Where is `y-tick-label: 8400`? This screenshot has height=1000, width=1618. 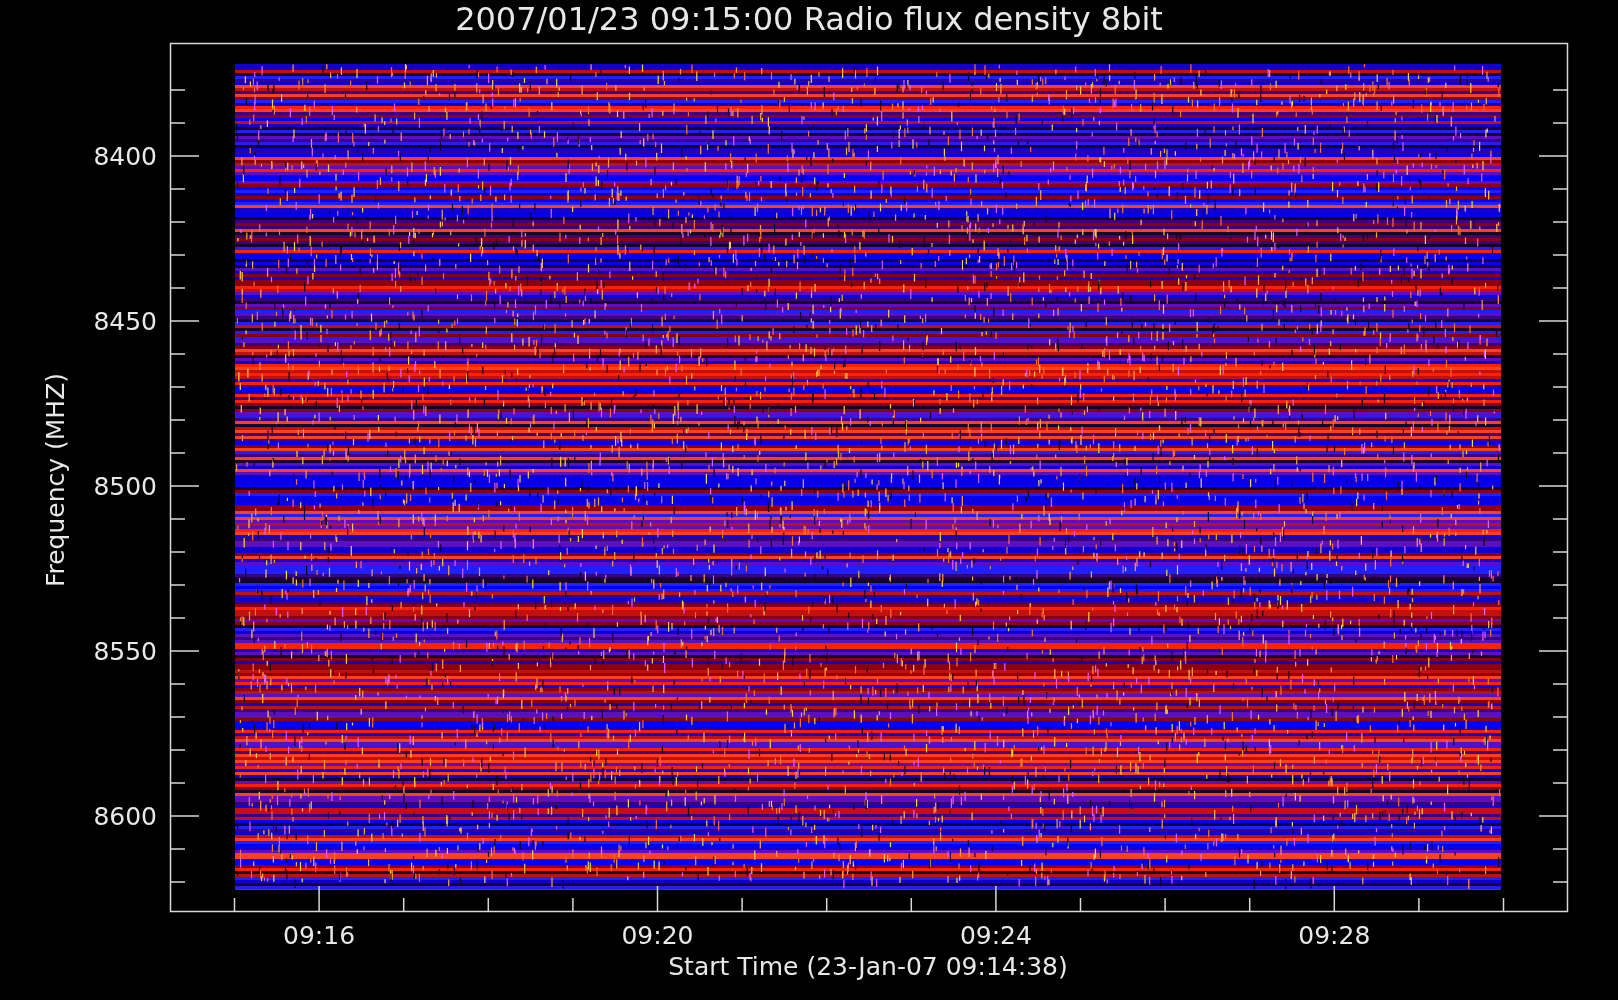 y-tick-label: 8400 is located at coordinates (125, 156).